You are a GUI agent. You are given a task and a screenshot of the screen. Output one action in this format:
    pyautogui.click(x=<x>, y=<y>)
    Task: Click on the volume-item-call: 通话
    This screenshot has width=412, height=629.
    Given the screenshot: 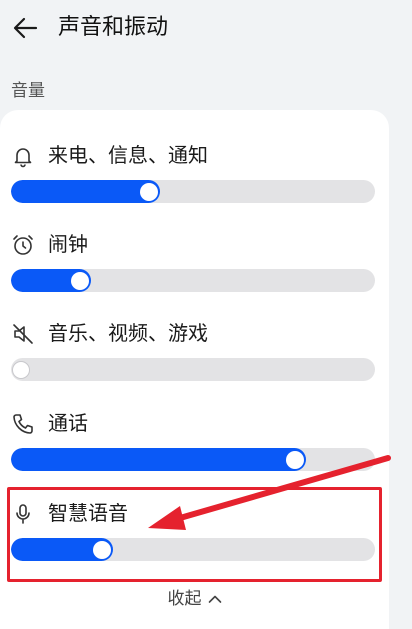 What is the action you would take?
    pyautogui.click(x=194, y=451)
    